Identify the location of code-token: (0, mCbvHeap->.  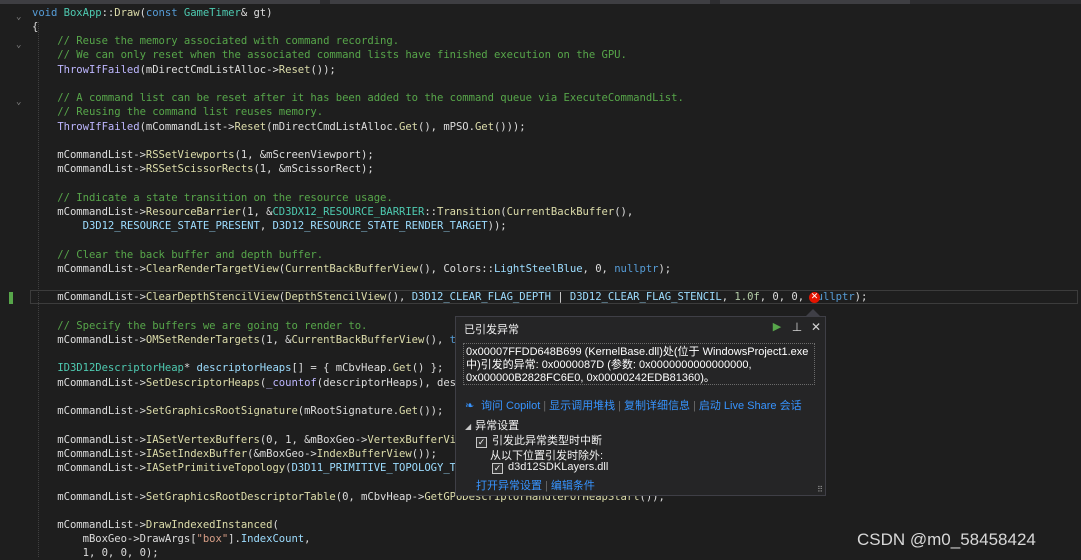
(380, 497).